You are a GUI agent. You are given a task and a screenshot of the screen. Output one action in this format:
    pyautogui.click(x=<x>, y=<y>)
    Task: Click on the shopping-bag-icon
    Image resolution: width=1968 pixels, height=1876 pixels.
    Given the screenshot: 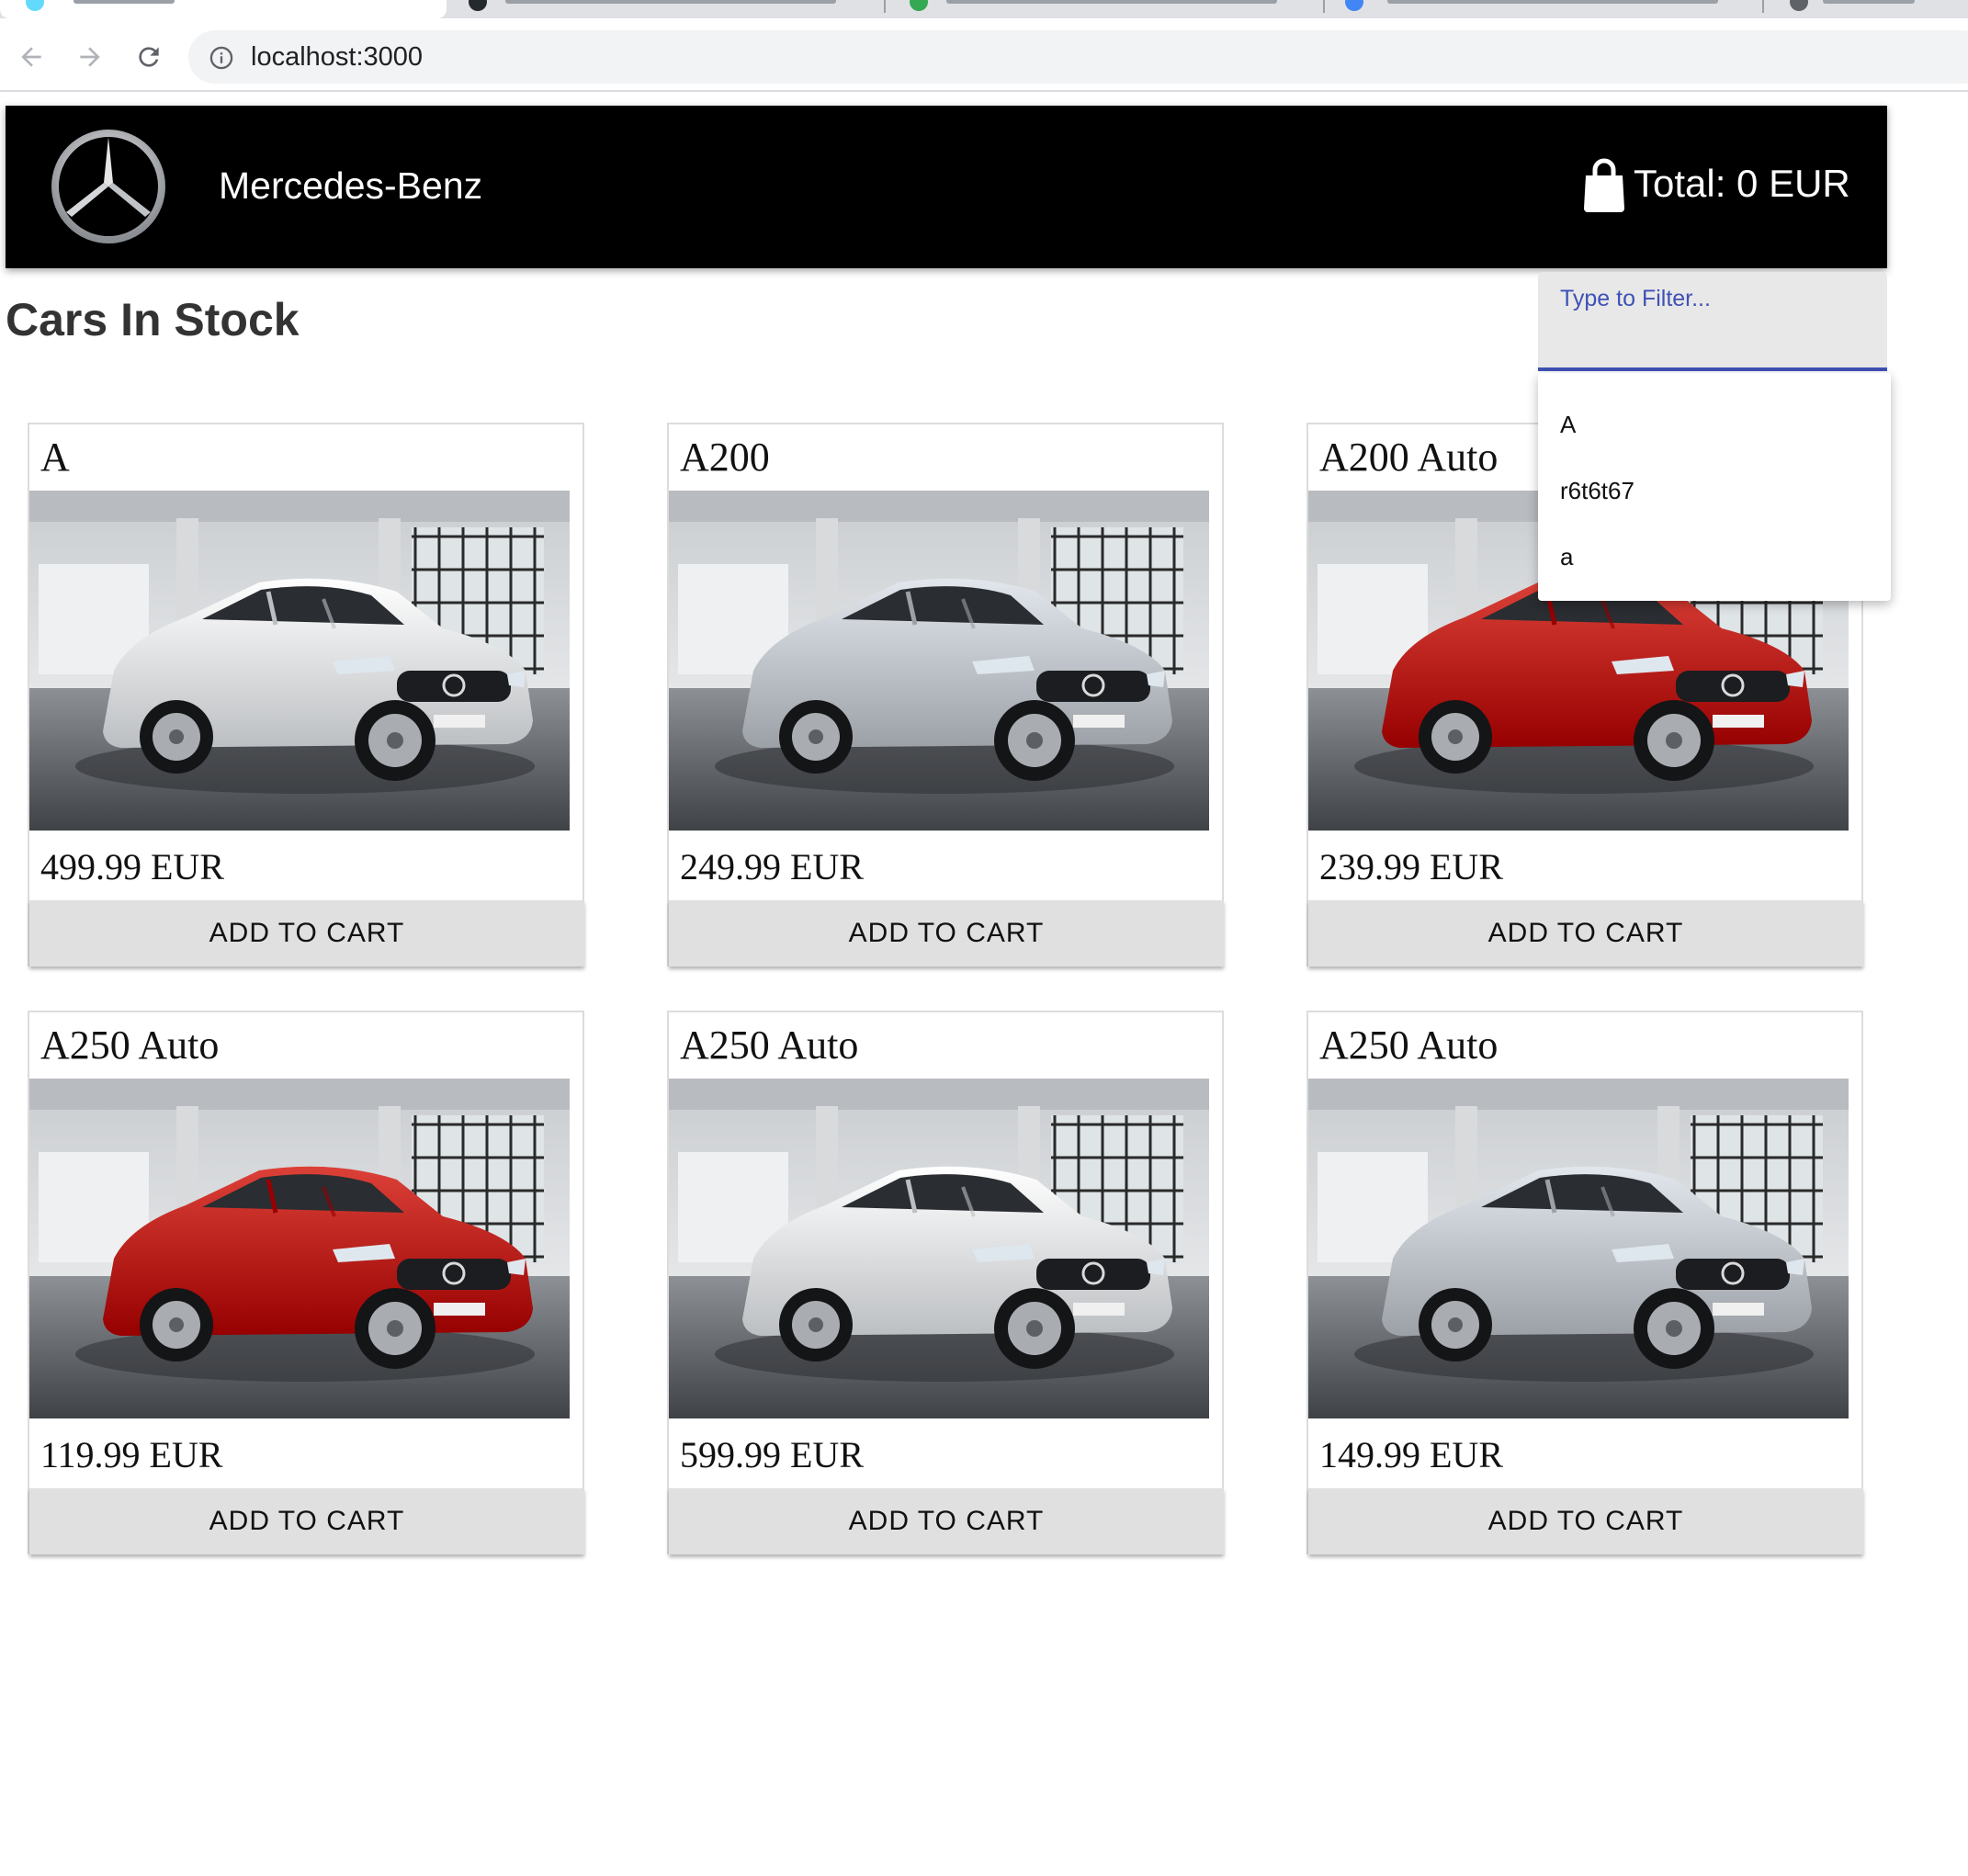 What is the action you would take?
    pyautogui.click(x=1604, y=185)
    